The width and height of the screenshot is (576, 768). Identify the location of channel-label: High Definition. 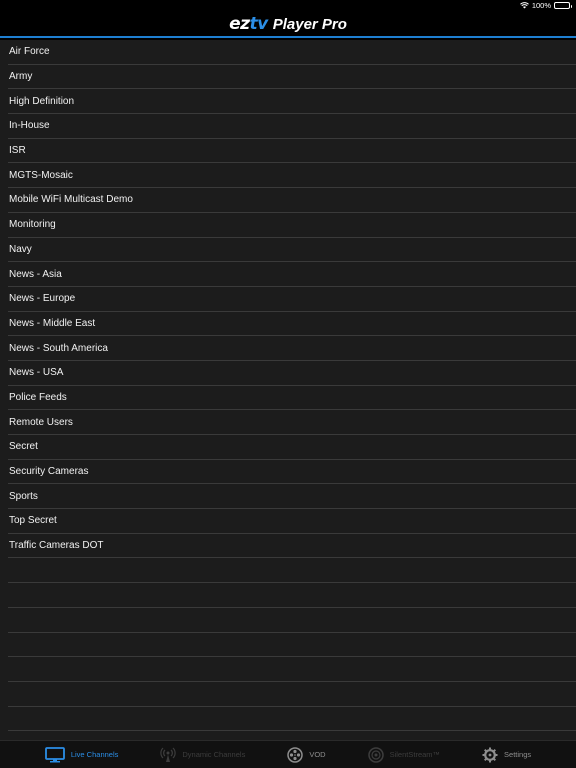
(42, 101).